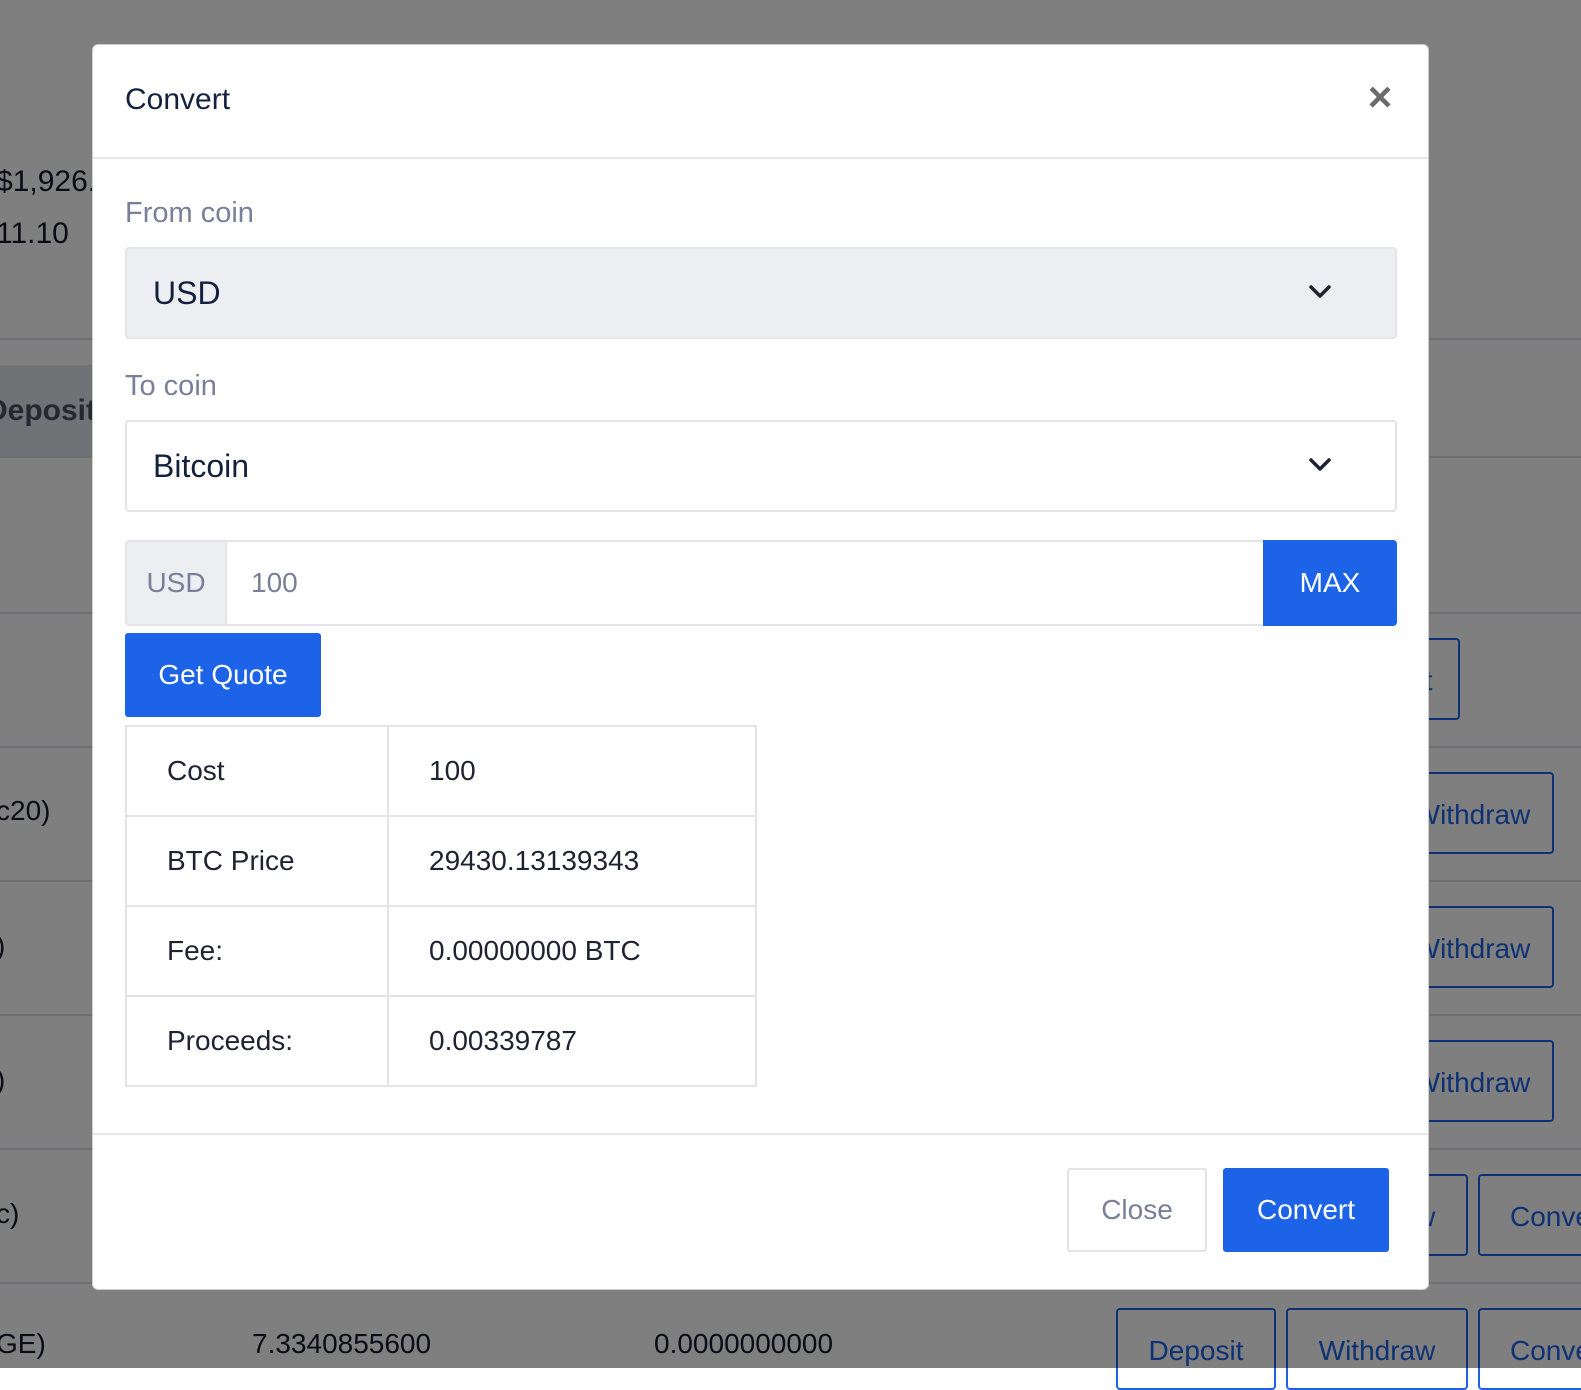  Describe the element at coordinates (761, 293) in the screenshot. I see `from-coin-select: USD` at that location.